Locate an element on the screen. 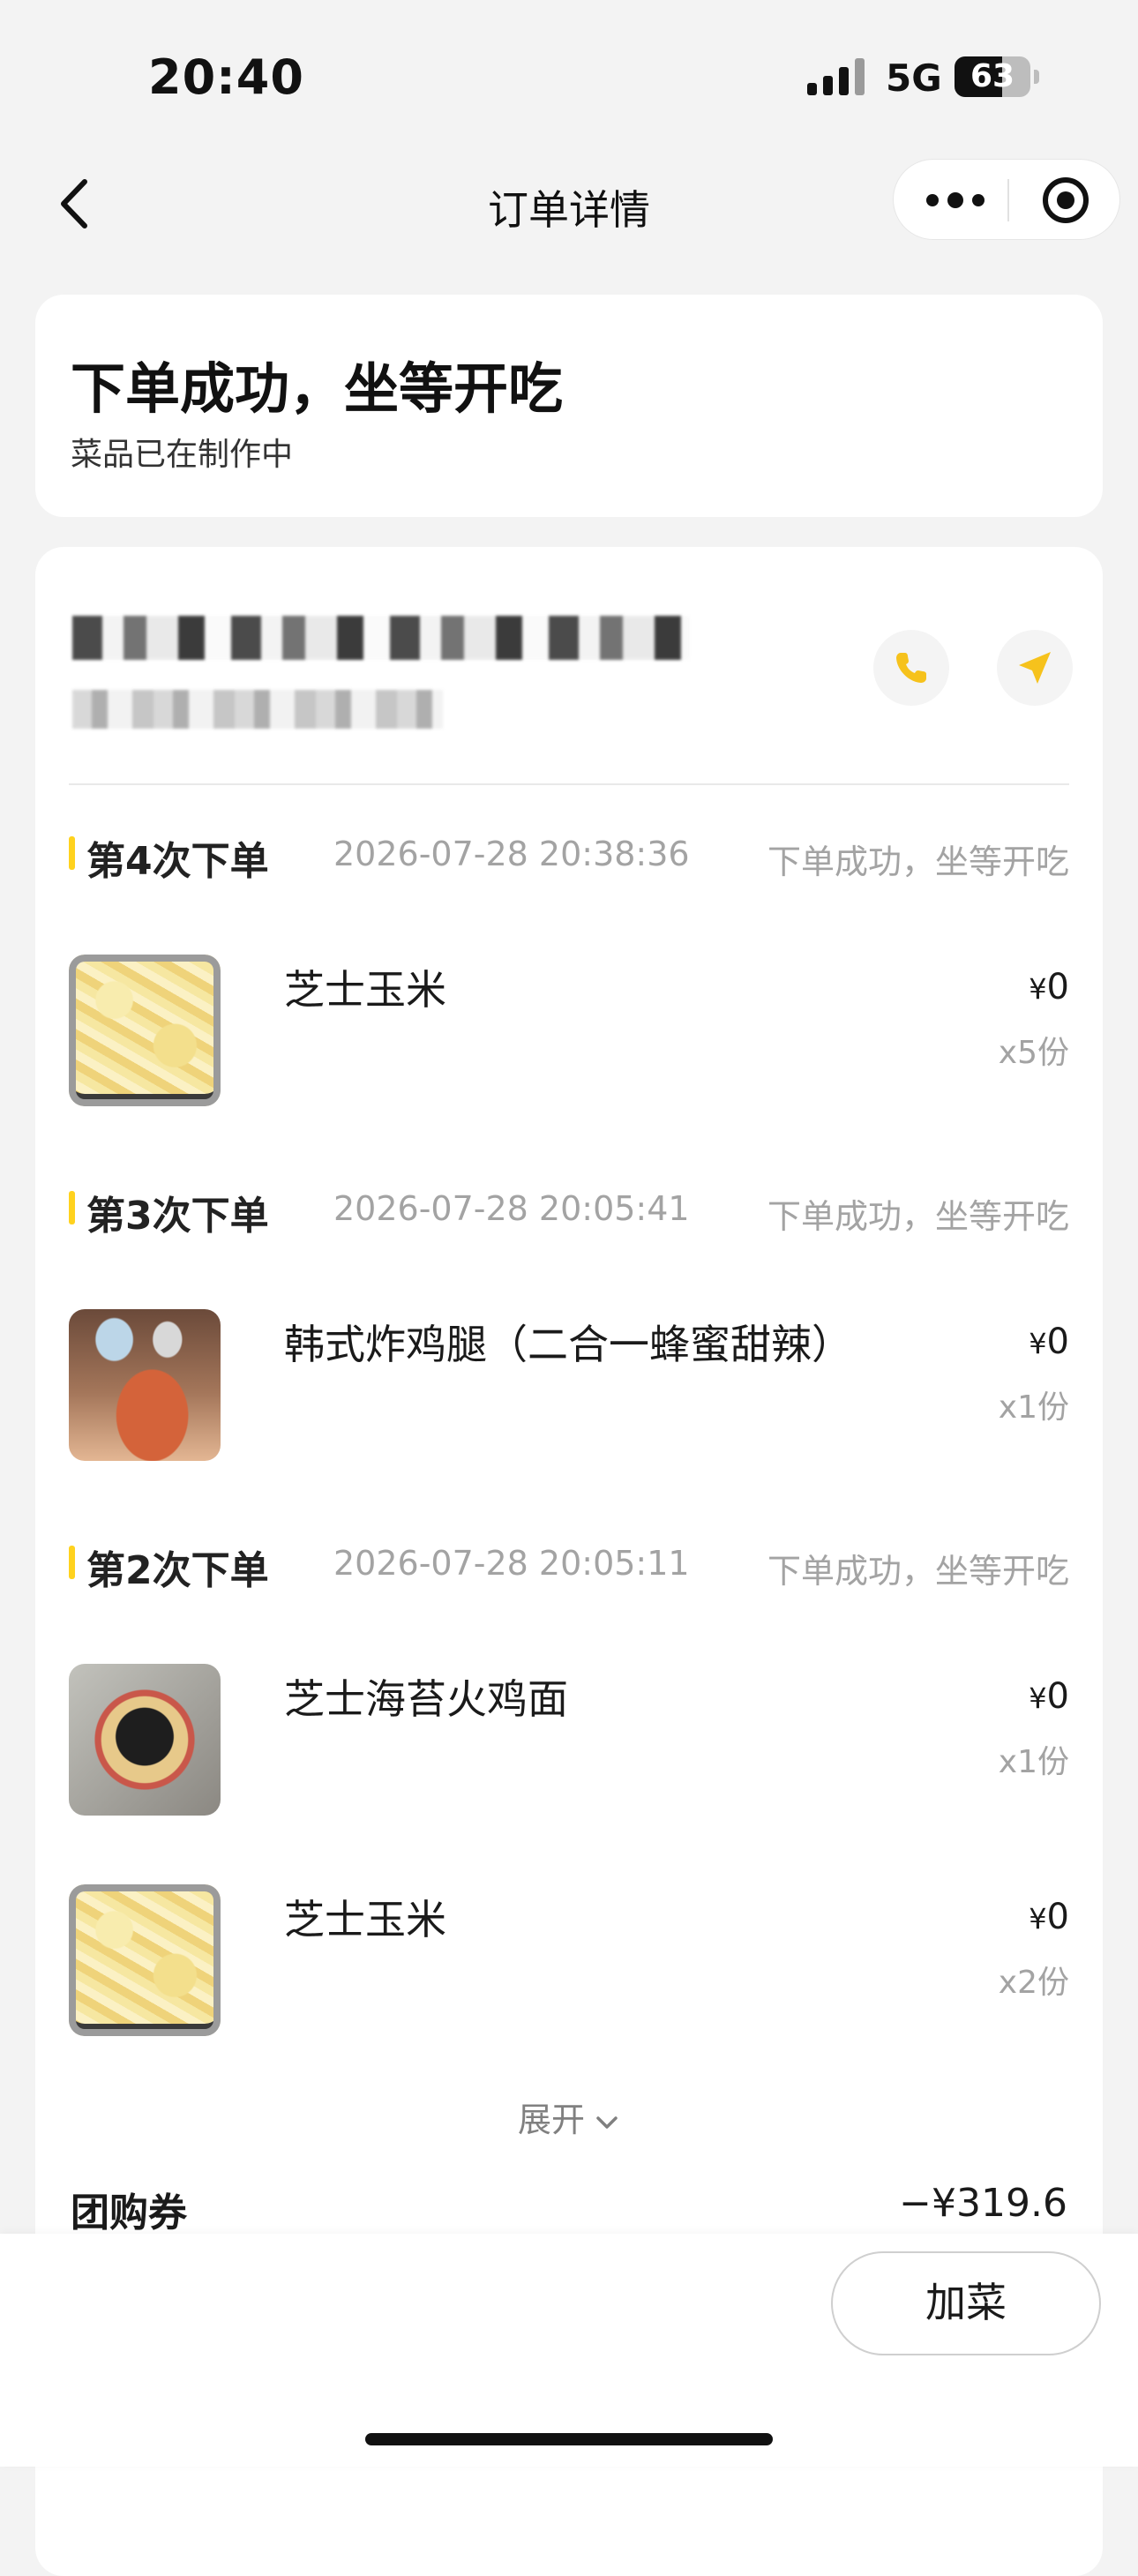 This screenshot has width=1138, height=2576. navigation-arrow-icon is located at coordinates (1035, 668).